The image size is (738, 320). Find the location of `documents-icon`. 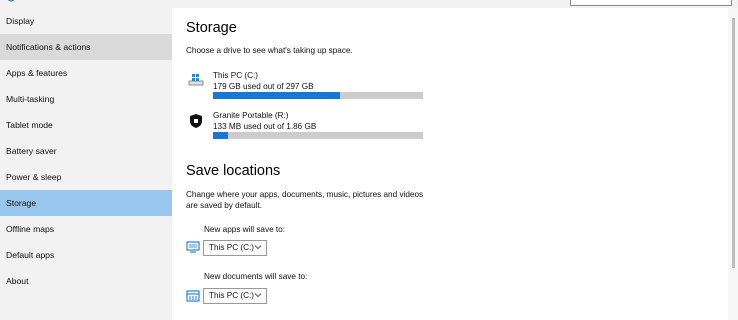

documents-icon is located at coordinates (193, 296).